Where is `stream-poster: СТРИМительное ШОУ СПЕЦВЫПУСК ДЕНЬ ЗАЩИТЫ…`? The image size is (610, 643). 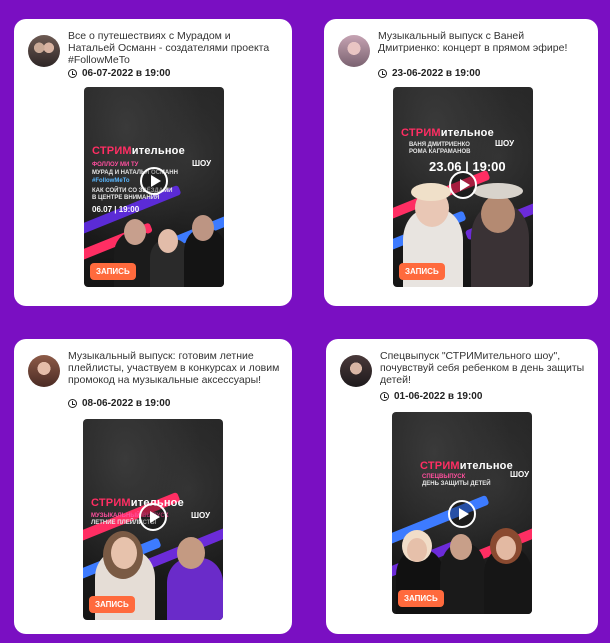 stream-poster: СТРИМительное ШОУ СПЕЦВЫПУСК ДЕНЬ ЗАЩИТЫ… is located at coordinates (462, 513).